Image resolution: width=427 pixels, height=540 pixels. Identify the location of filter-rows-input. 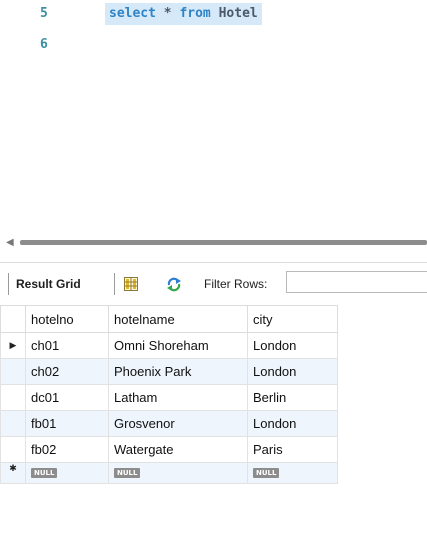
(356, 282).